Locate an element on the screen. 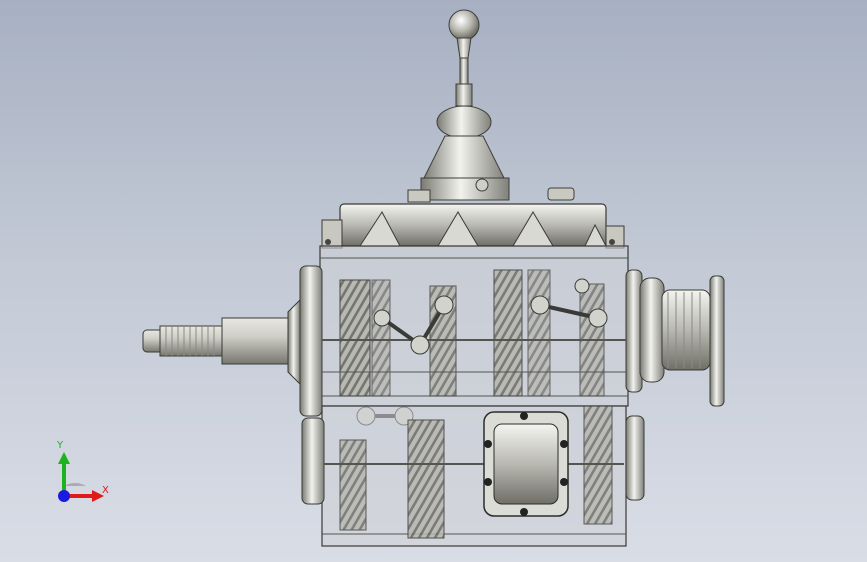 The image size is (867, 562). z-axis-dot-icon is located at coordinates (64, 496).